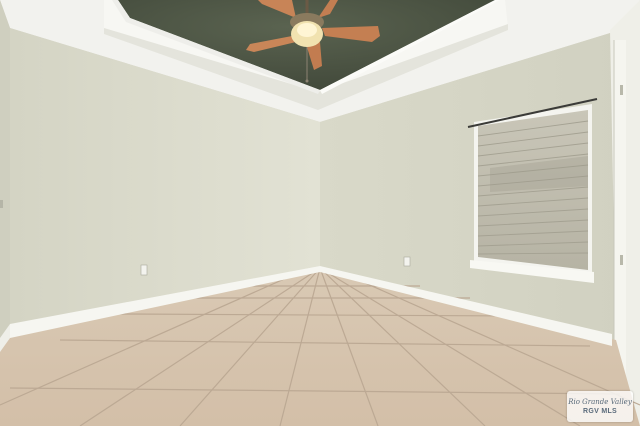 The width and height of the screenshot is (640, 426). Describe the element at coordinates (5, 172) in the screenshot. I see `far-left-wall` at that location.